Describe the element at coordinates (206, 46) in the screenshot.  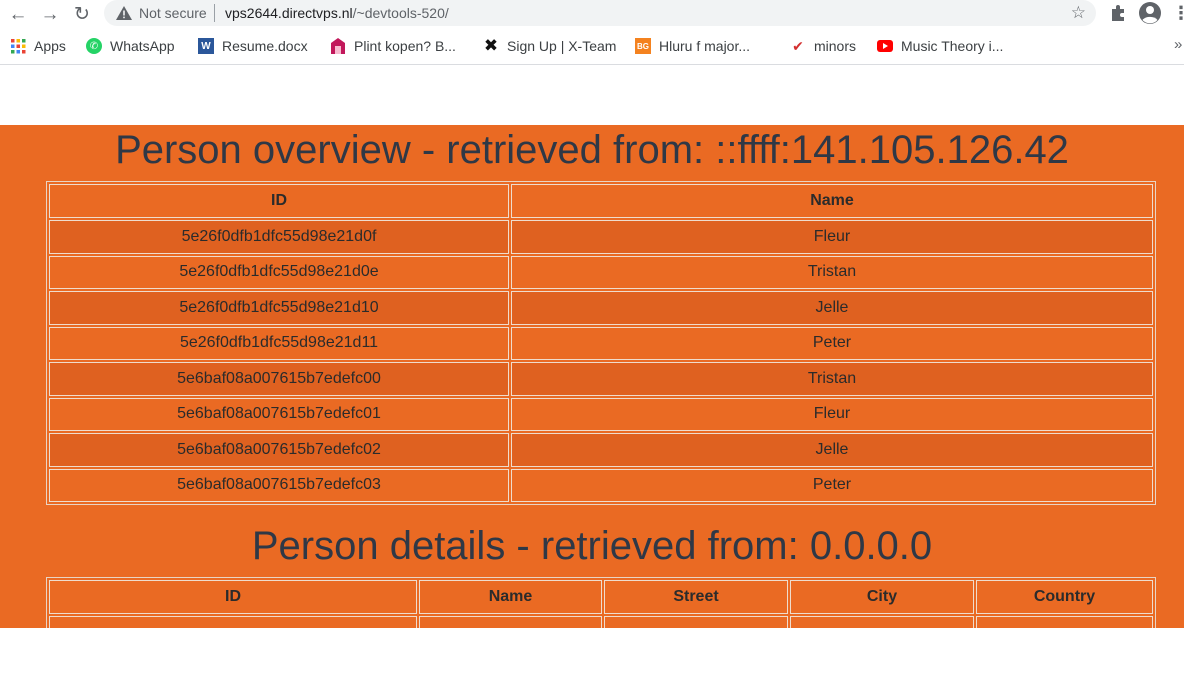
I see `word-icon: W` at that location.